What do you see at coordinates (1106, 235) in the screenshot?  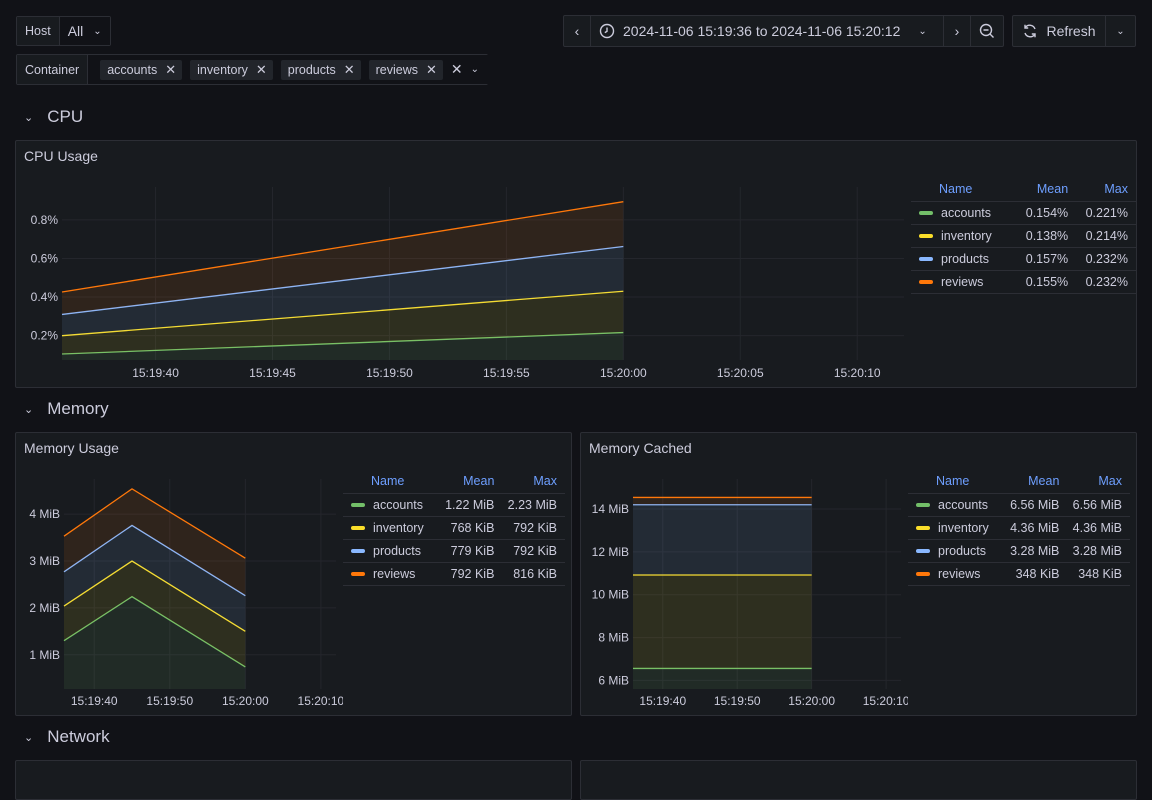 I see `series-max: 0.214%` at bounding box center [1106, 235].